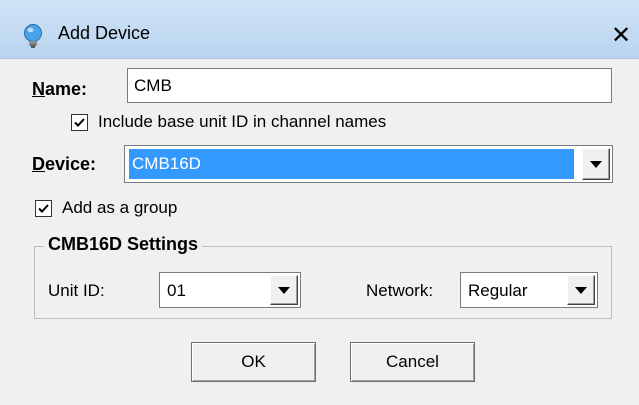  I want to click on network-dropdown-button, so click(581, 290).